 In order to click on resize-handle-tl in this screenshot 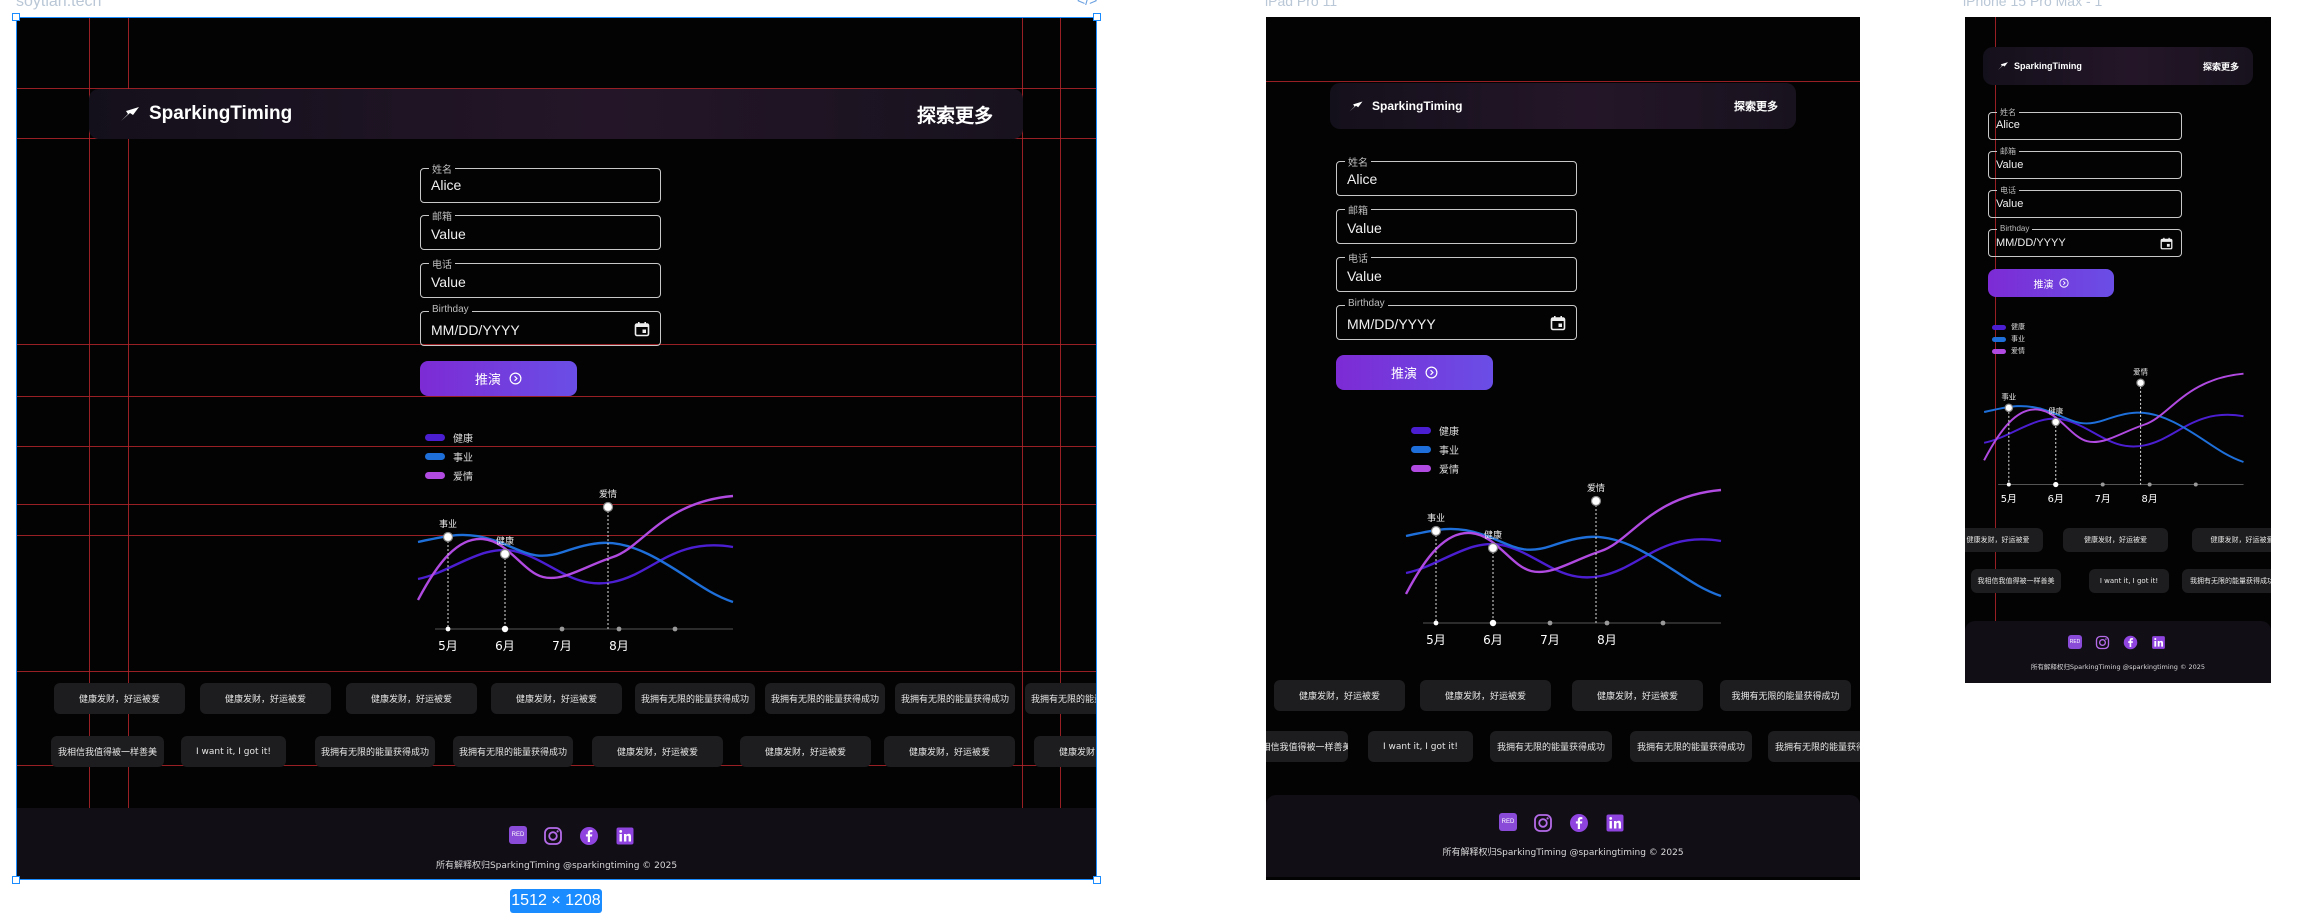, I will do `click(16, 17)`.